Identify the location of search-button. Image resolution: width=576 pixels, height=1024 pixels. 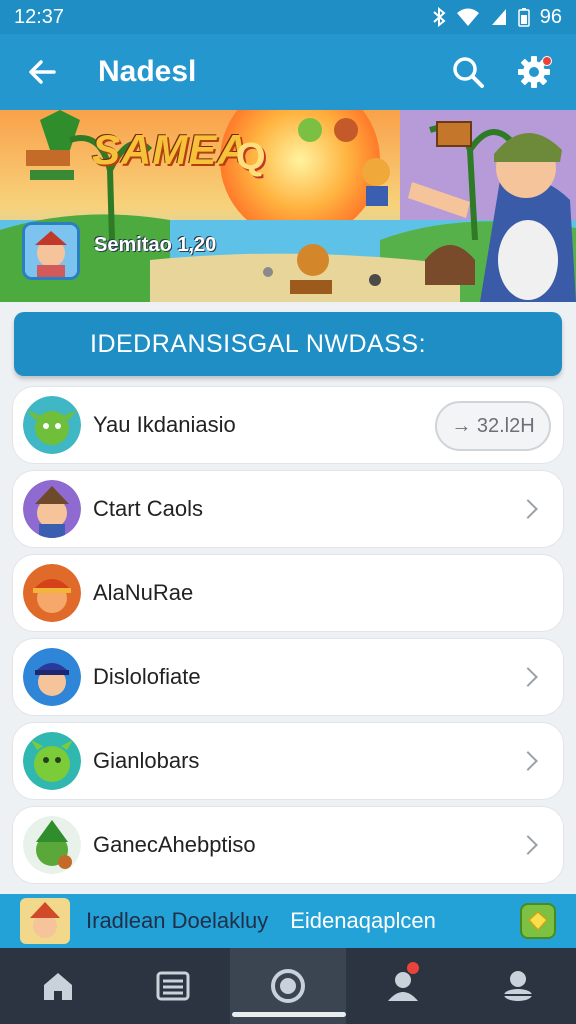
(468, 72).